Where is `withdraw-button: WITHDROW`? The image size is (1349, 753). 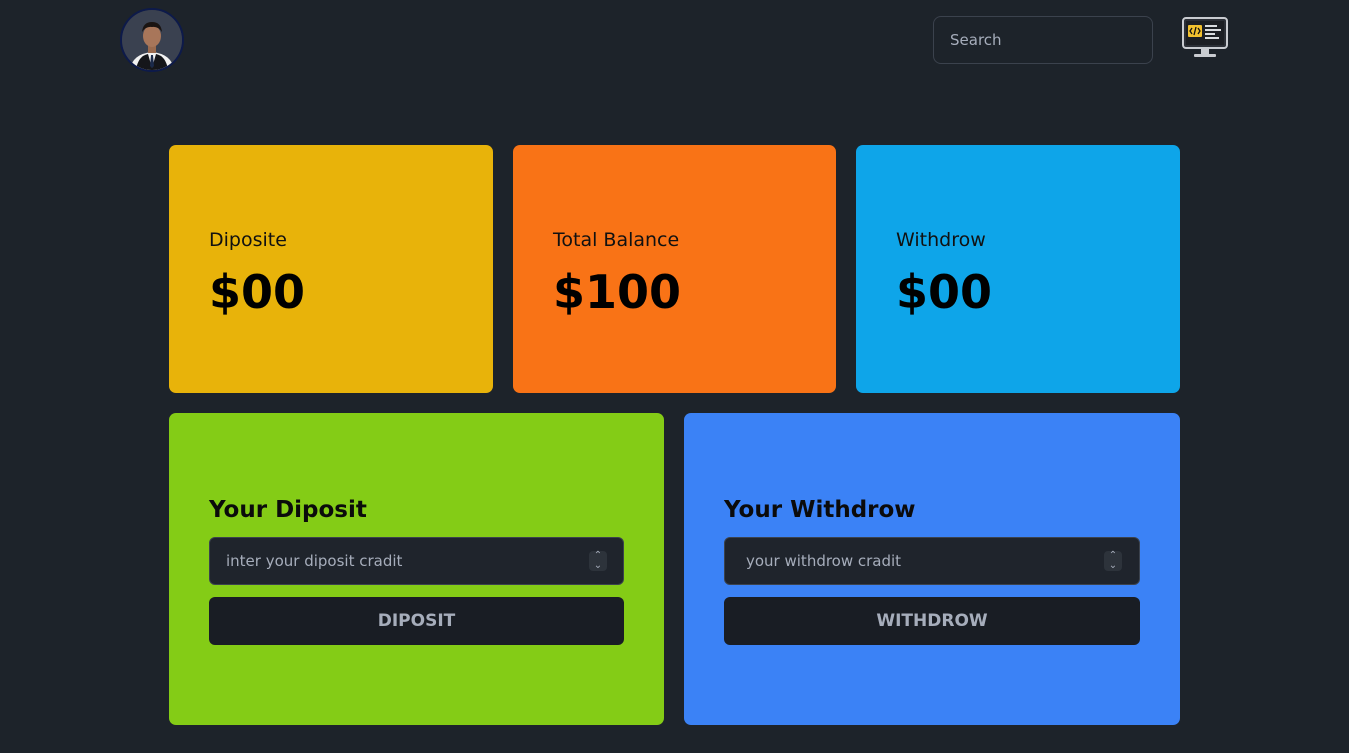
withdraw-button: WITHDROW is located at coordinates (932, 621).